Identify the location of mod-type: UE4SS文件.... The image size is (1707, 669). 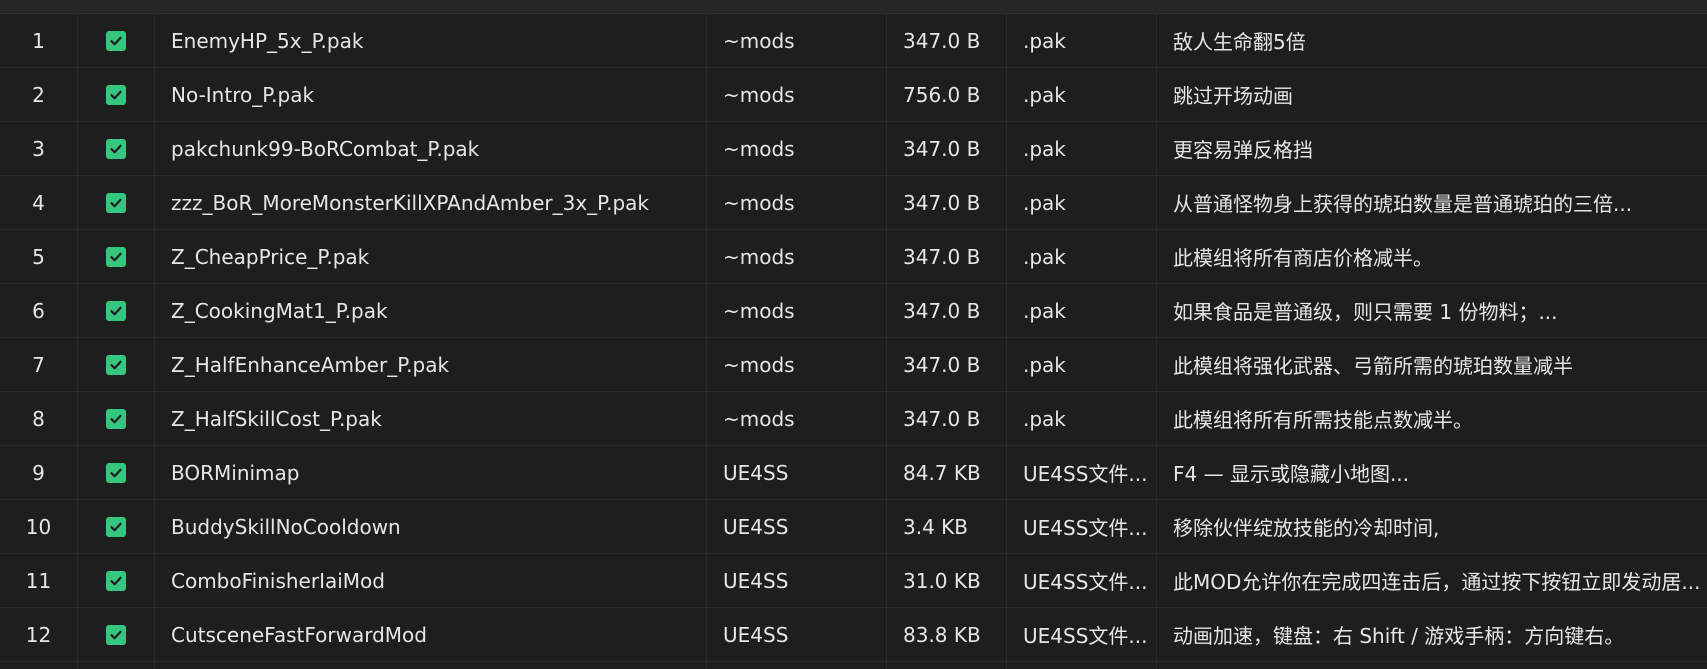
(1082, 580).